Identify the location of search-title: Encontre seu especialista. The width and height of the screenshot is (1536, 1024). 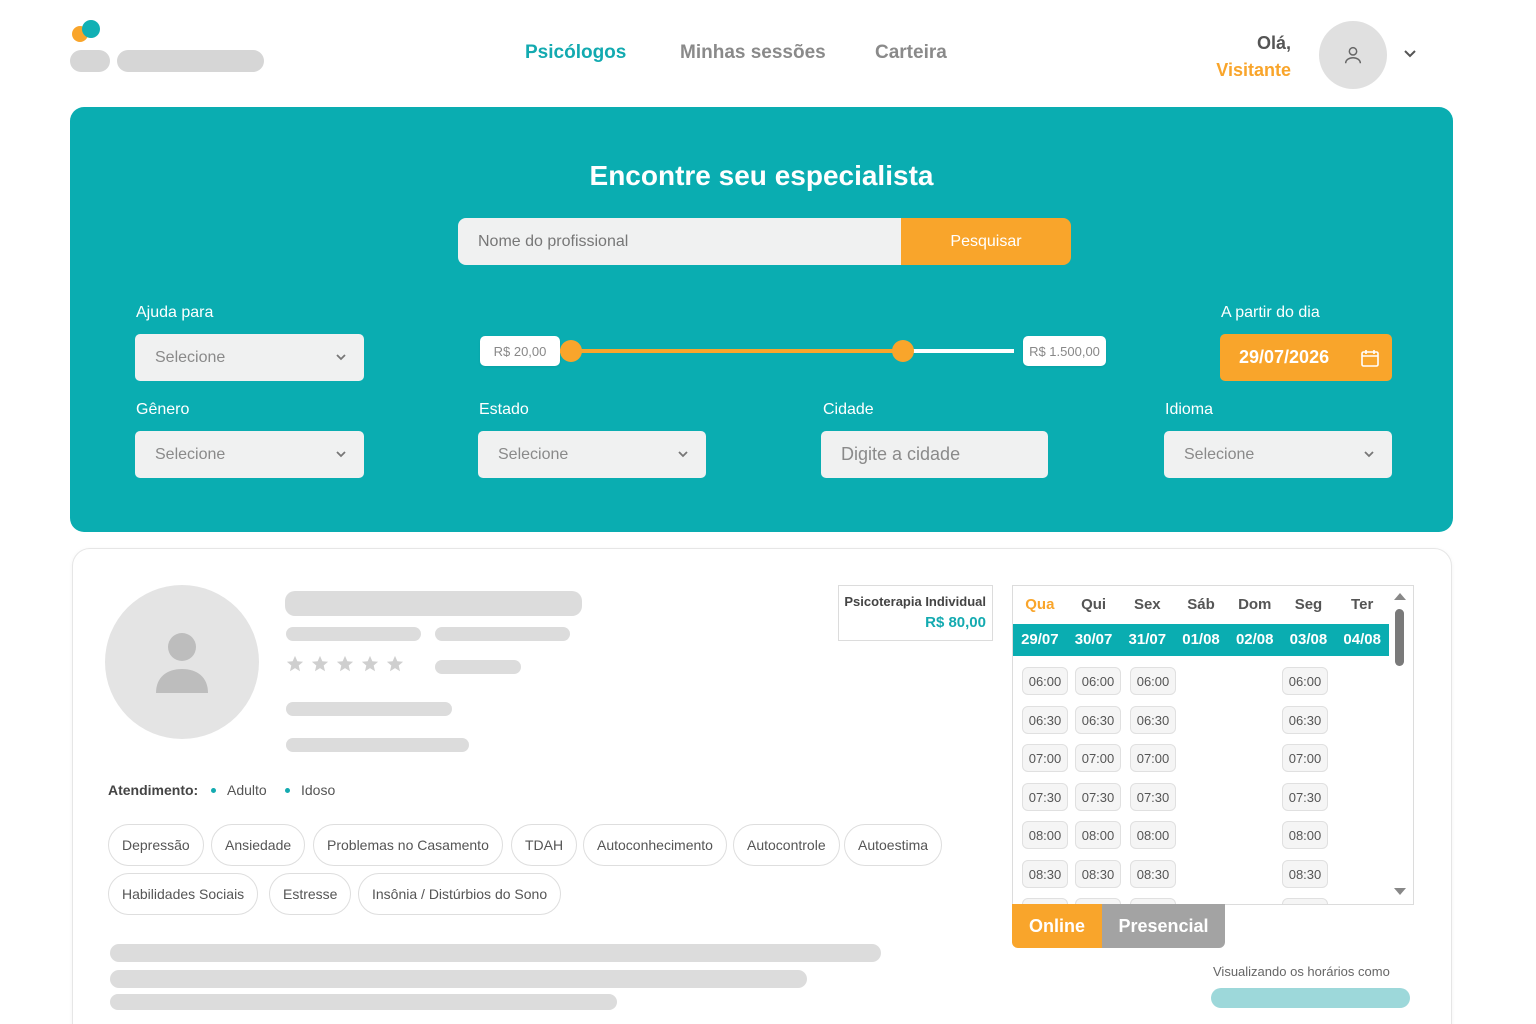
(761, 175).